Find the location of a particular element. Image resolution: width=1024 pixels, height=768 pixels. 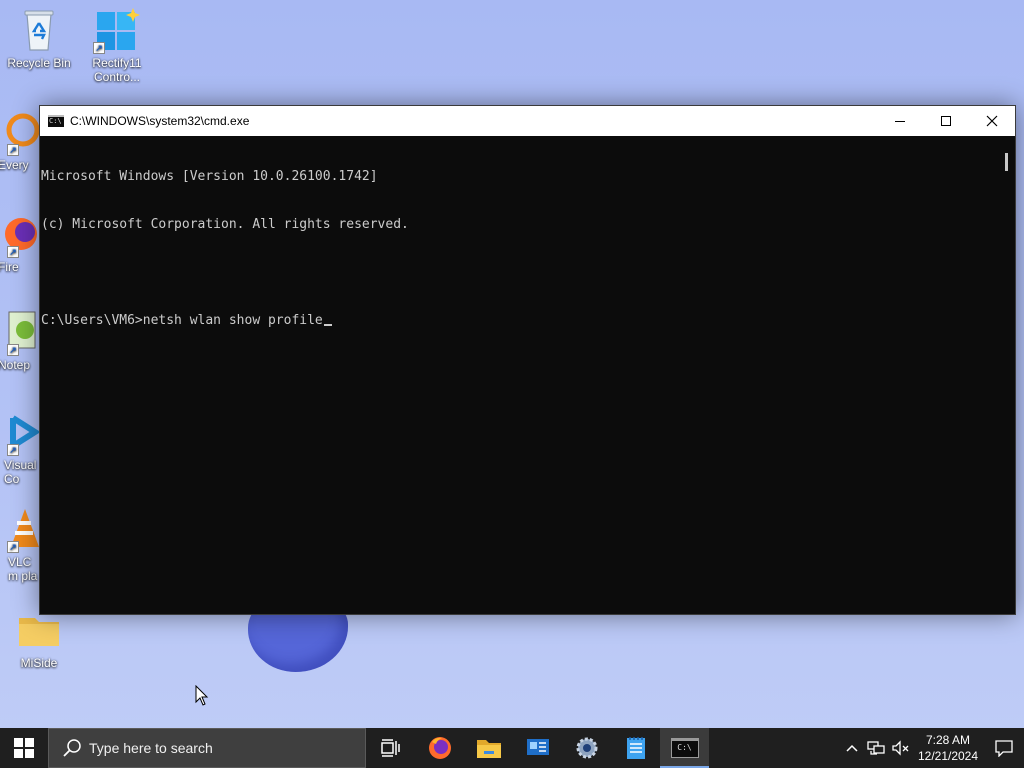

desktop-icon-recycle-bin: Recycle Bin is located at coordinates (39, 38).